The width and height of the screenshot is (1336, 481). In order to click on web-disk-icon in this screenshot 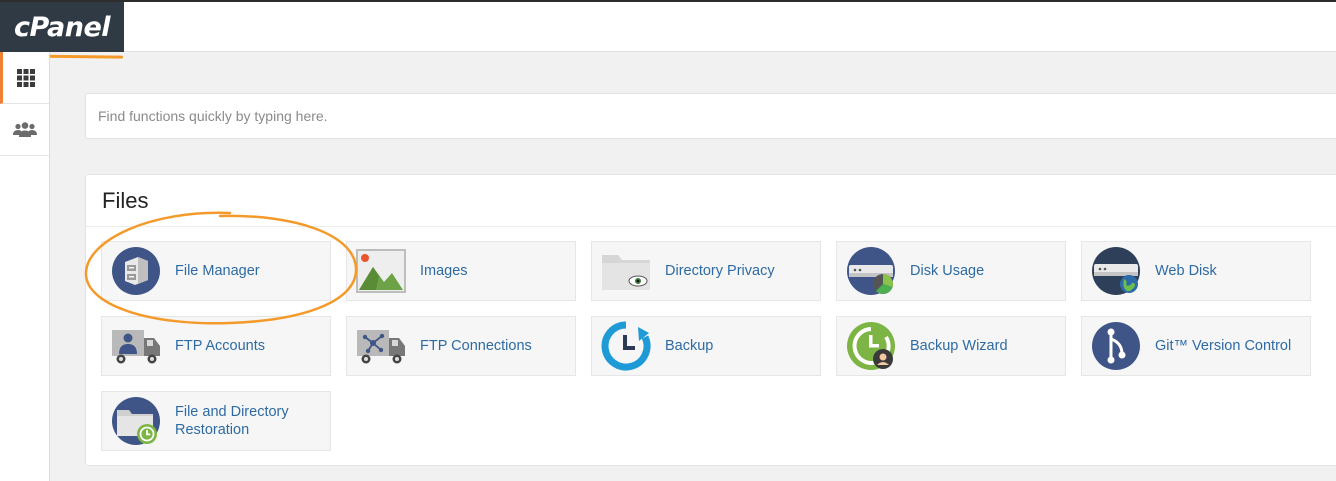, I will do `click(1116, 271)`.